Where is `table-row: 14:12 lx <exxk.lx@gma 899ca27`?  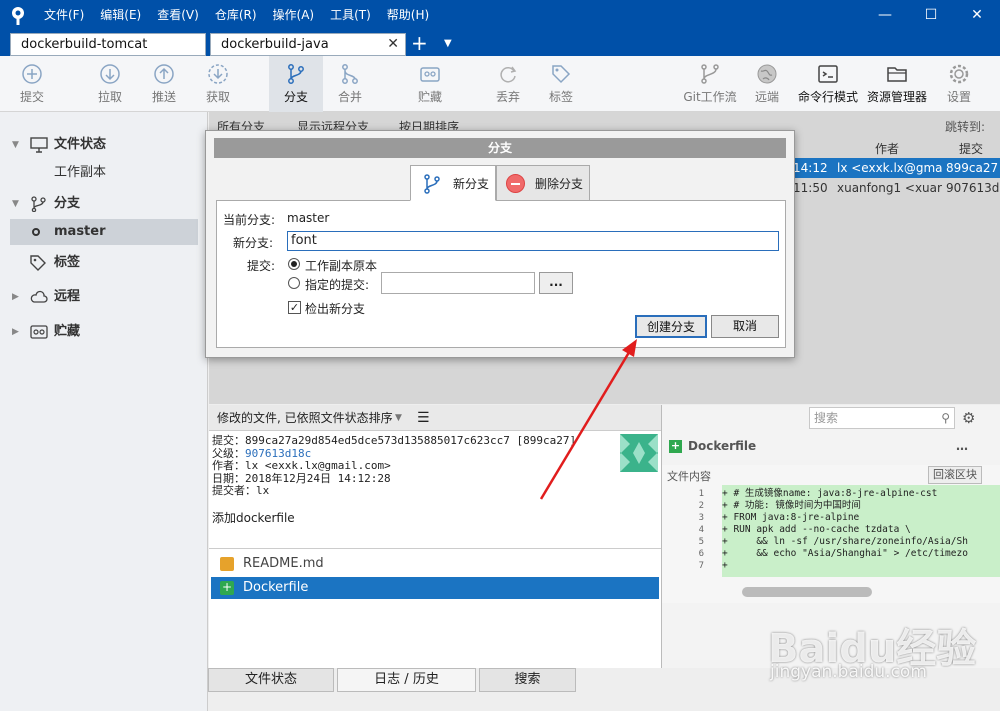 table-row: 14:12 lx <exxk.lx@gma 899ca27 is located at coordinates (896, 168).